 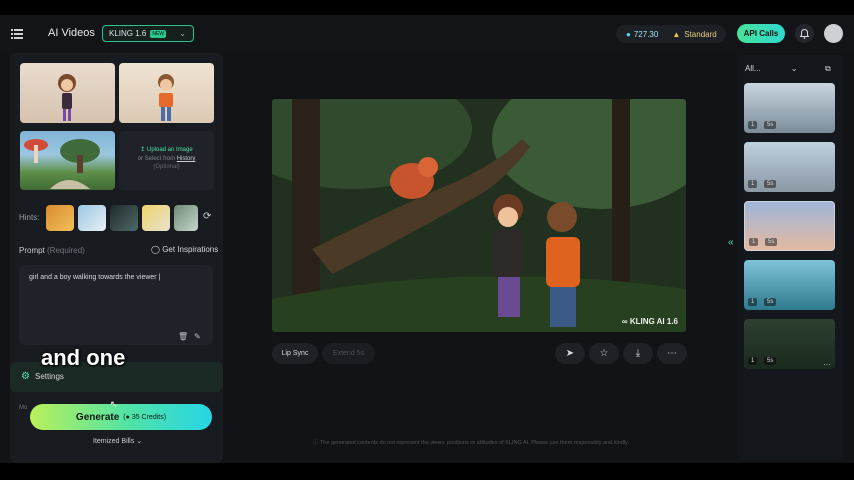 I want to click on model-selector: KLING 1.6 NEW ⌄, so click(x=148, y=33).